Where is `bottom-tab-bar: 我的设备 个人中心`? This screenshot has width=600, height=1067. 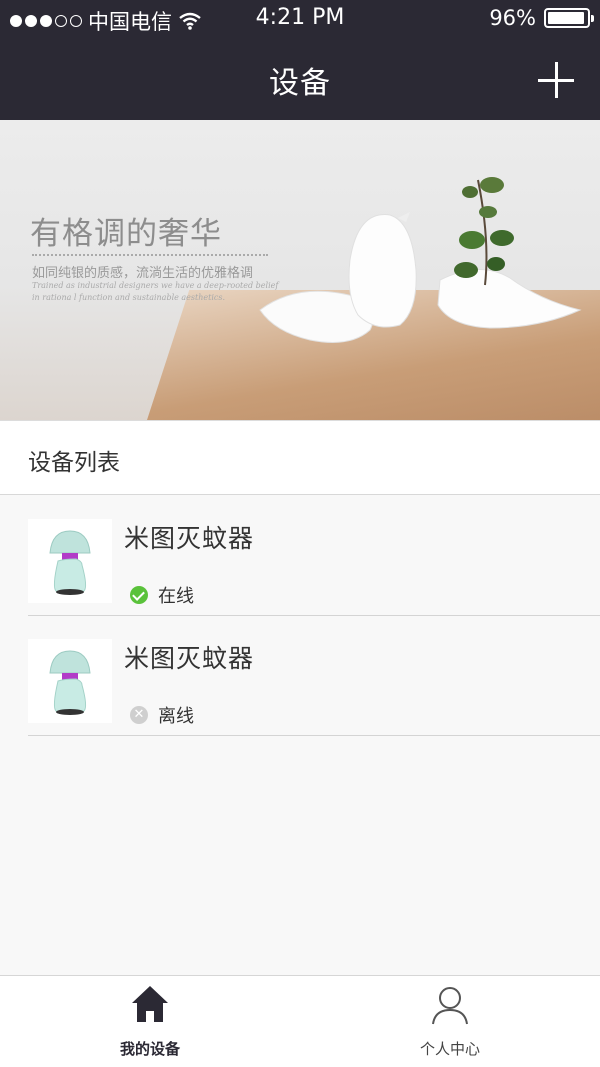 bottom-tab-bar: 我的设备 个人中心 is located at coordinates (300, 1021).